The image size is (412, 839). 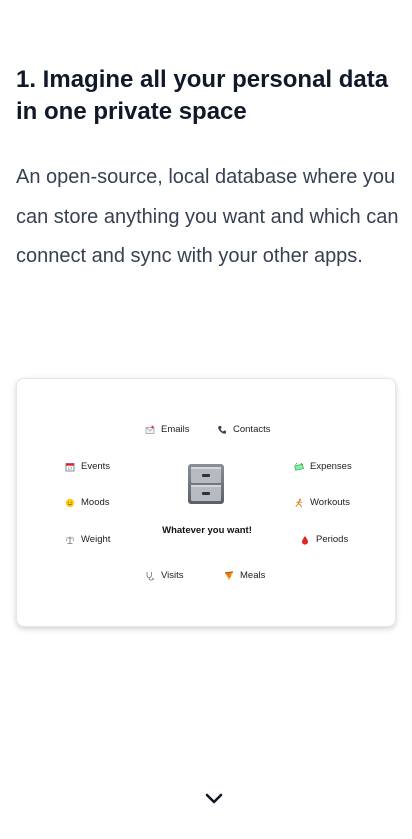 What do you see at coordinates (150, 430) in the screenshot?
I see `envelope-icon` at bounding box center [150, 430].